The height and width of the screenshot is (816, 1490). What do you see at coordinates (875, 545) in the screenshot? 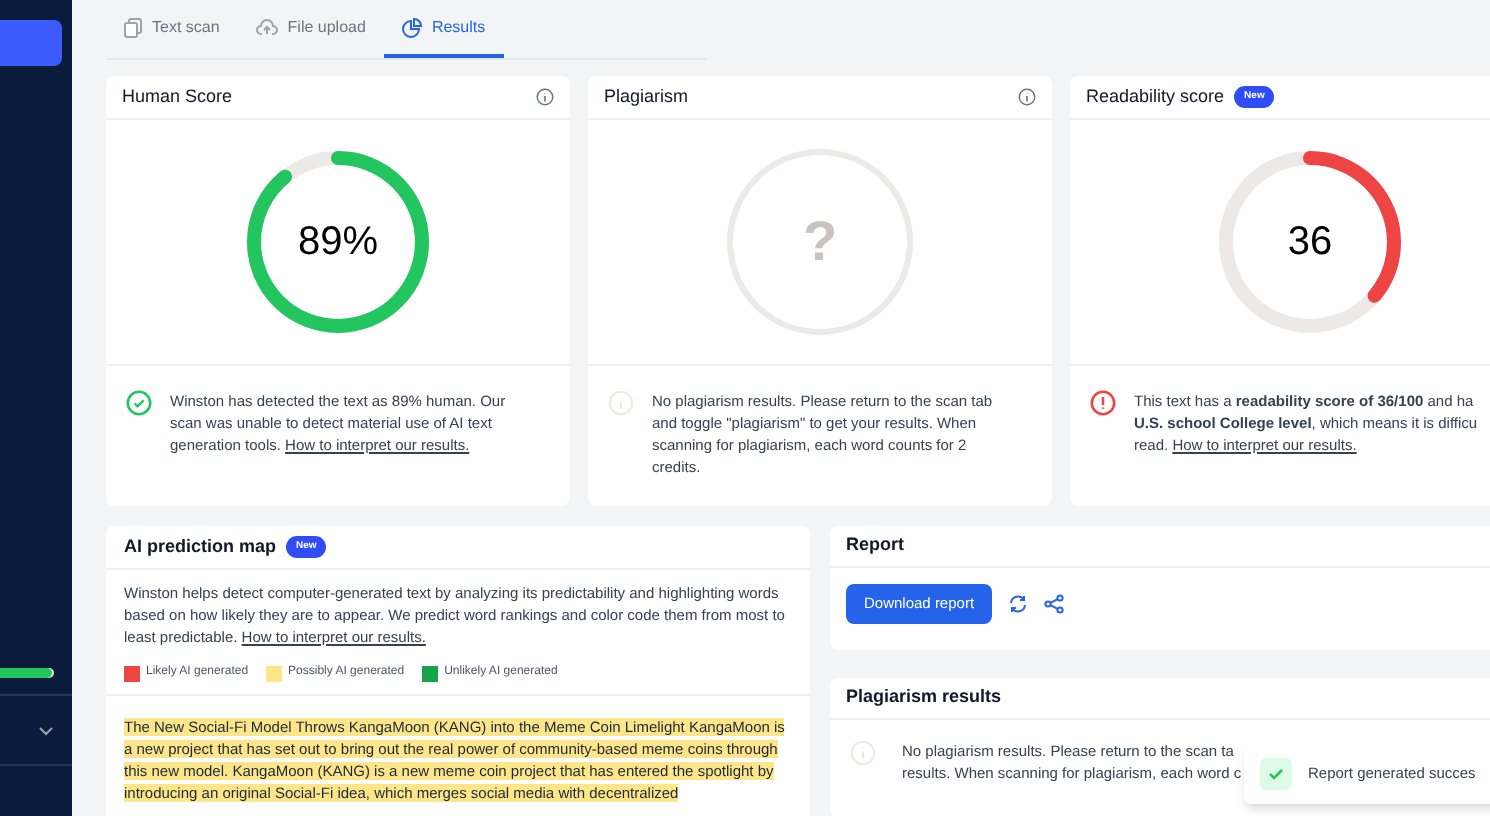
I see `card-title: Report` at bounding box center [875, 545].